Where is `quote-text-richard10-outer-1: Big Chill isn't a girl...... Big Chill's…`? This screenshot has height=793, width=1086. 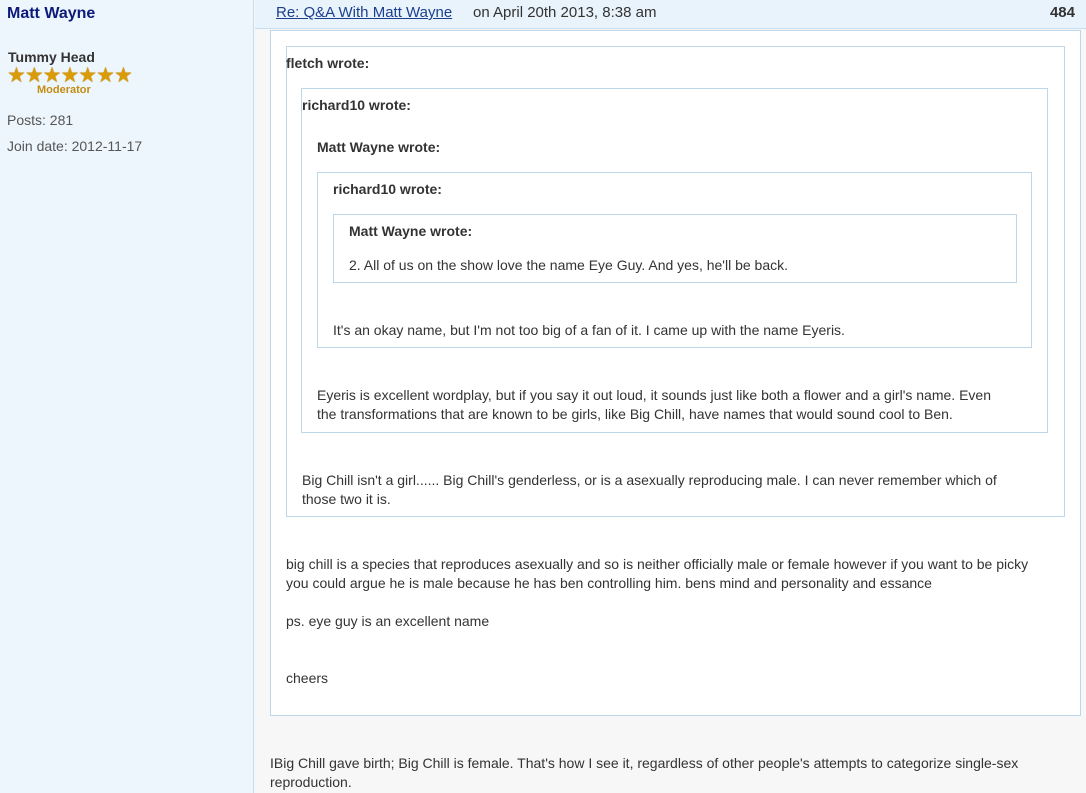 quote-text-richard10-outer-1: Big Chill isn't a girl...... Big Chill's… is located at coordinates (649, 480).